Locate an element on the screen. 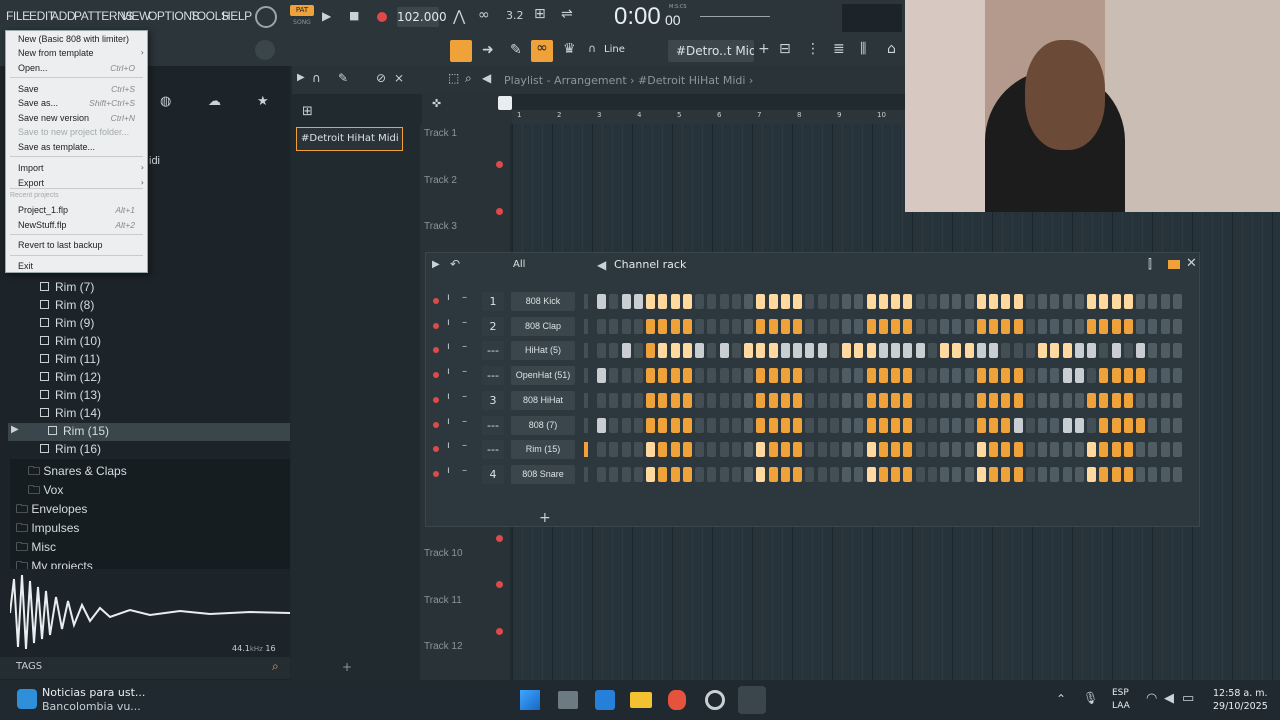 Image resolution: width=1280 pixels, height=720 pixels. loop-record-icon: ∞ is located at coordinates (484, 15).